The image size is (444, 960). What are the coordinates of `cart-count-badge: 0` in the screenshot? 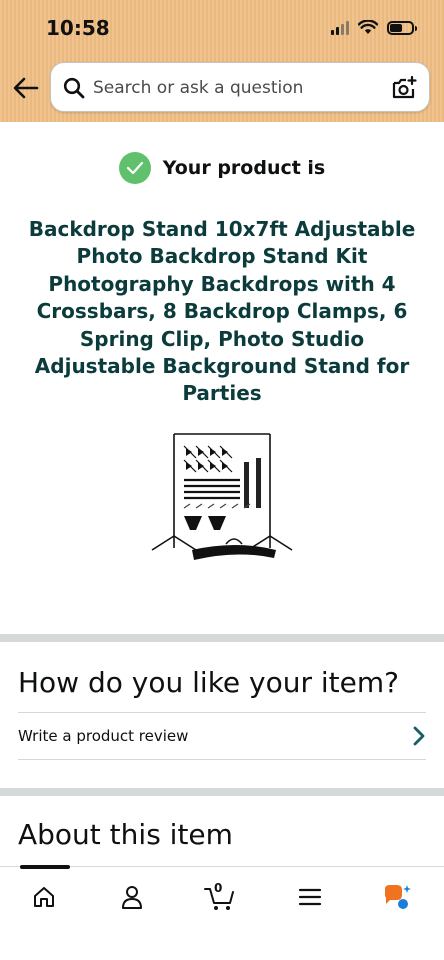 It's located at (218, 888).